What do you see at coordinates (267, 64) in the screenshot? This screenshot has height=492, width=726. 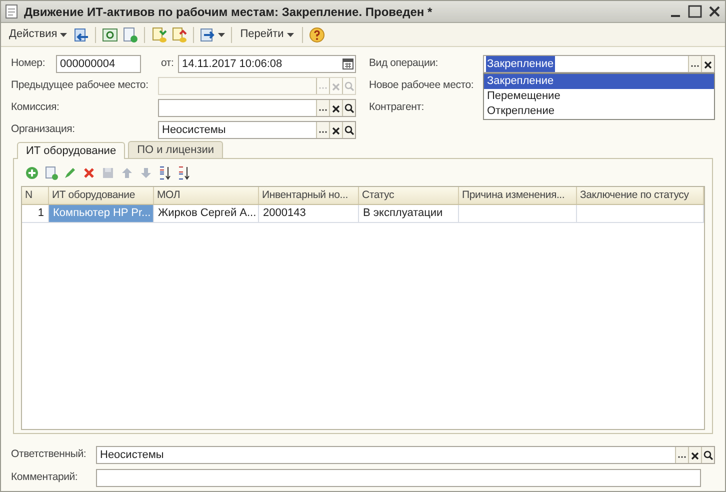 I see `date-field: 14.11.2017 10:06:08` at bounding box center [267, 64].